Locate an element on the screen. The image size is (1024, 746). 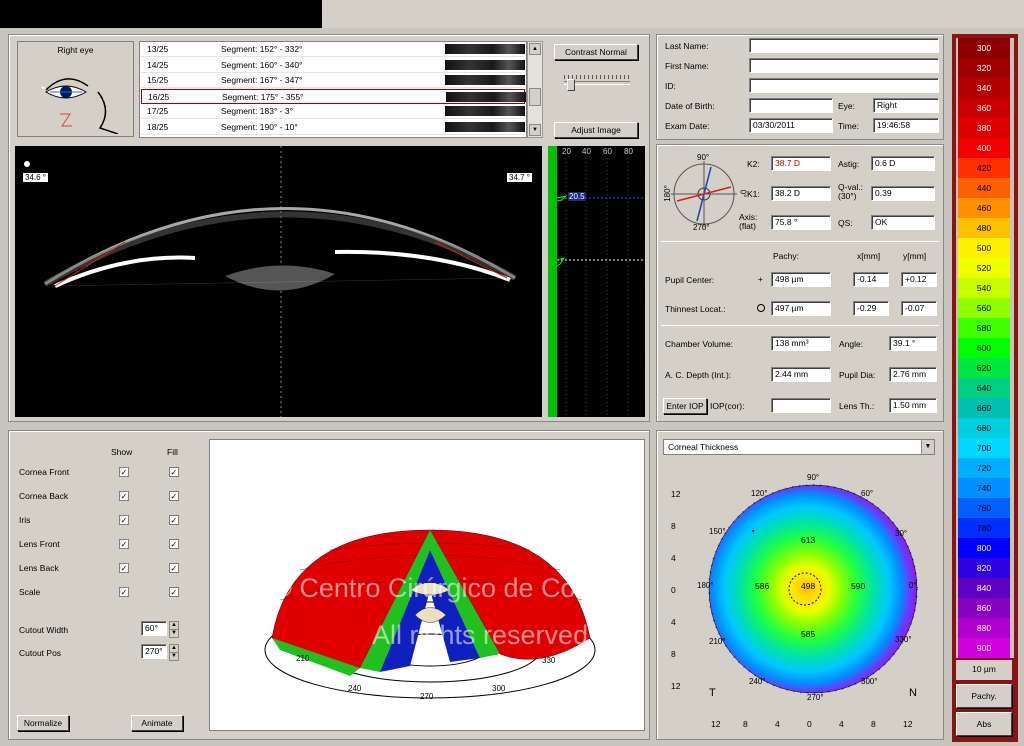
eye-field: Right is located at coordinates (906, 105).